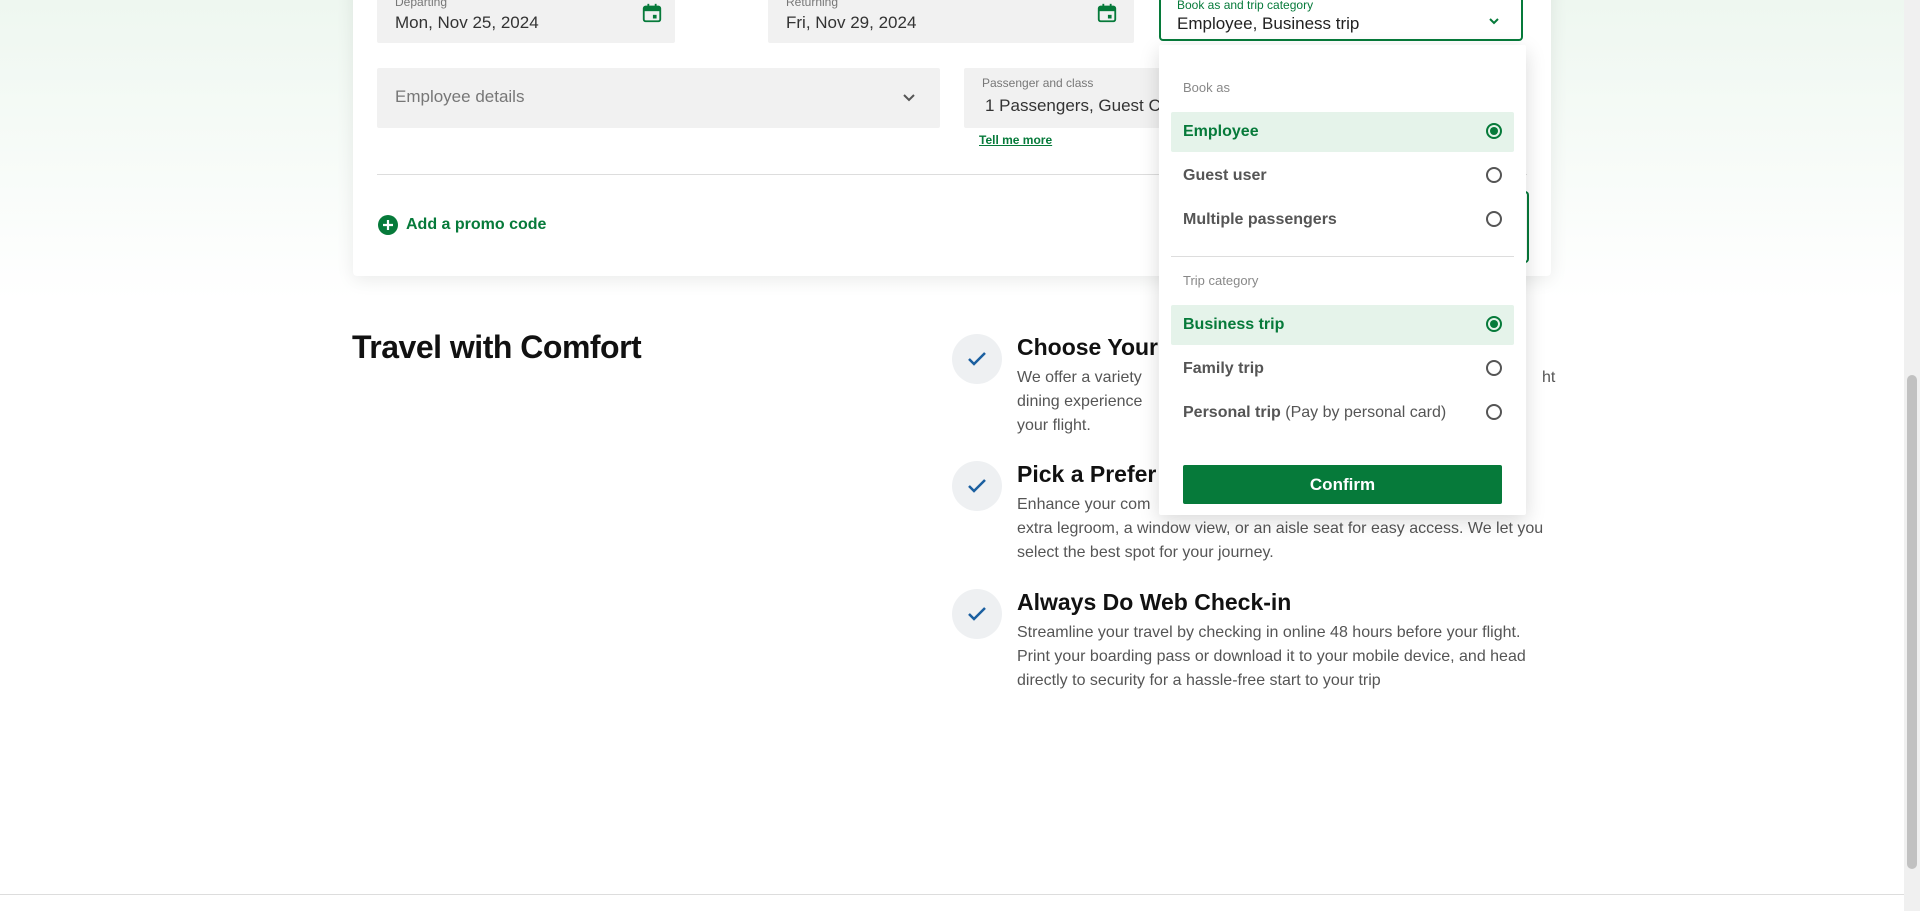  I want to click on feature-title: Always Do Web Check-in, so click(1154, 602).